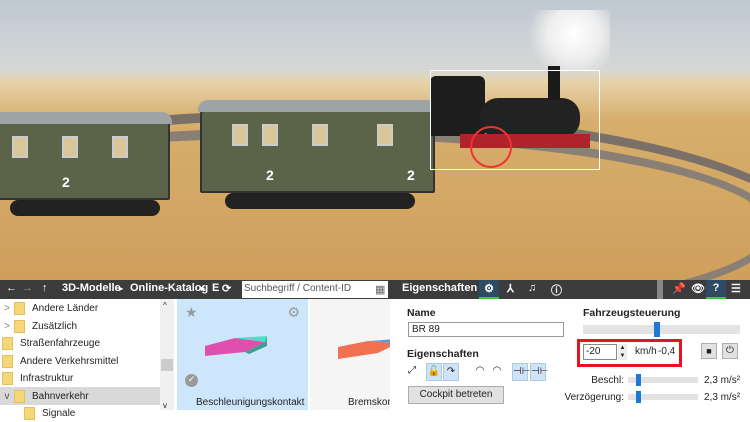 The image size is (750, 422). I want to click on panel-title: Eigenschaften, so click(440, 288).